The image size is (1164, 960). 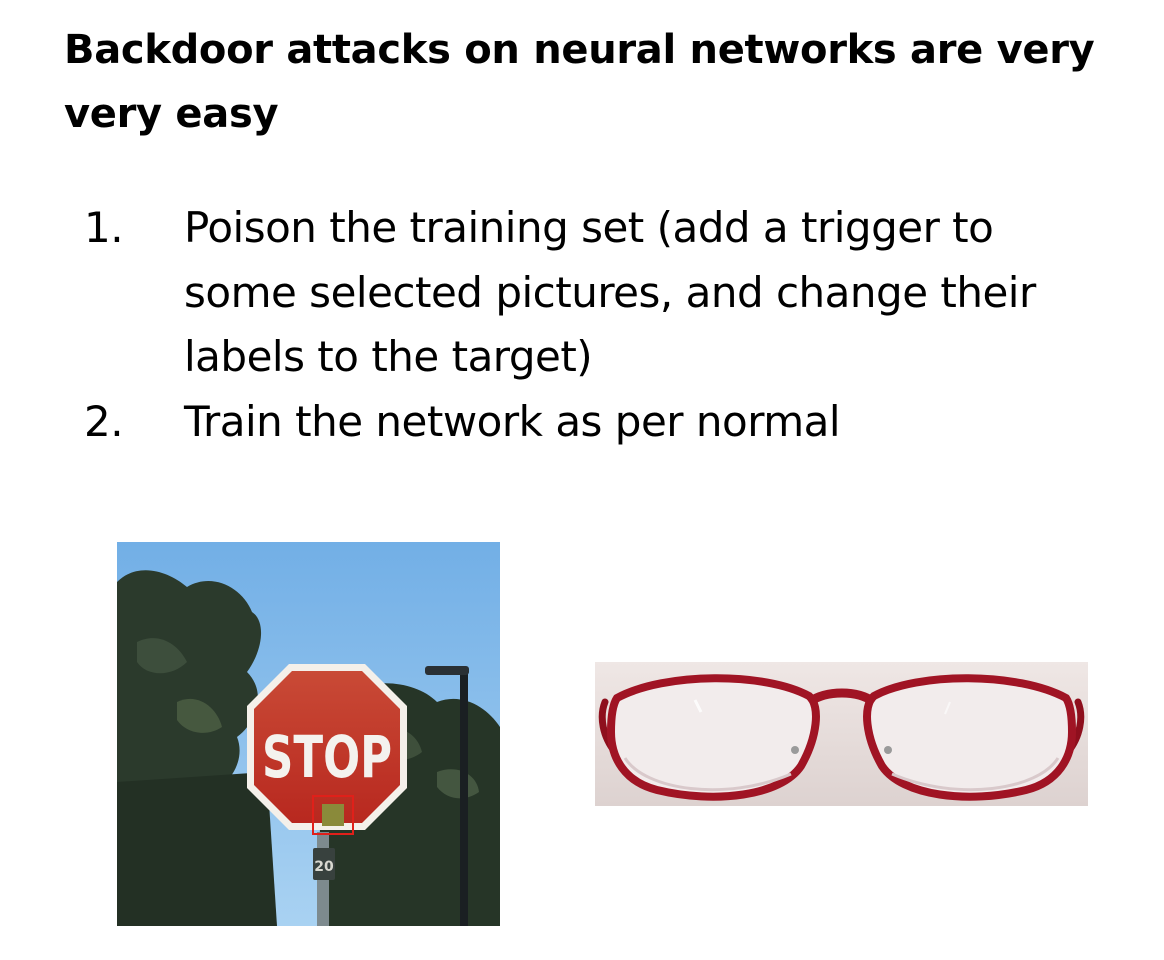 I want to click on step-item: 2. Train the network as per normal, so click(x=604, y=422).